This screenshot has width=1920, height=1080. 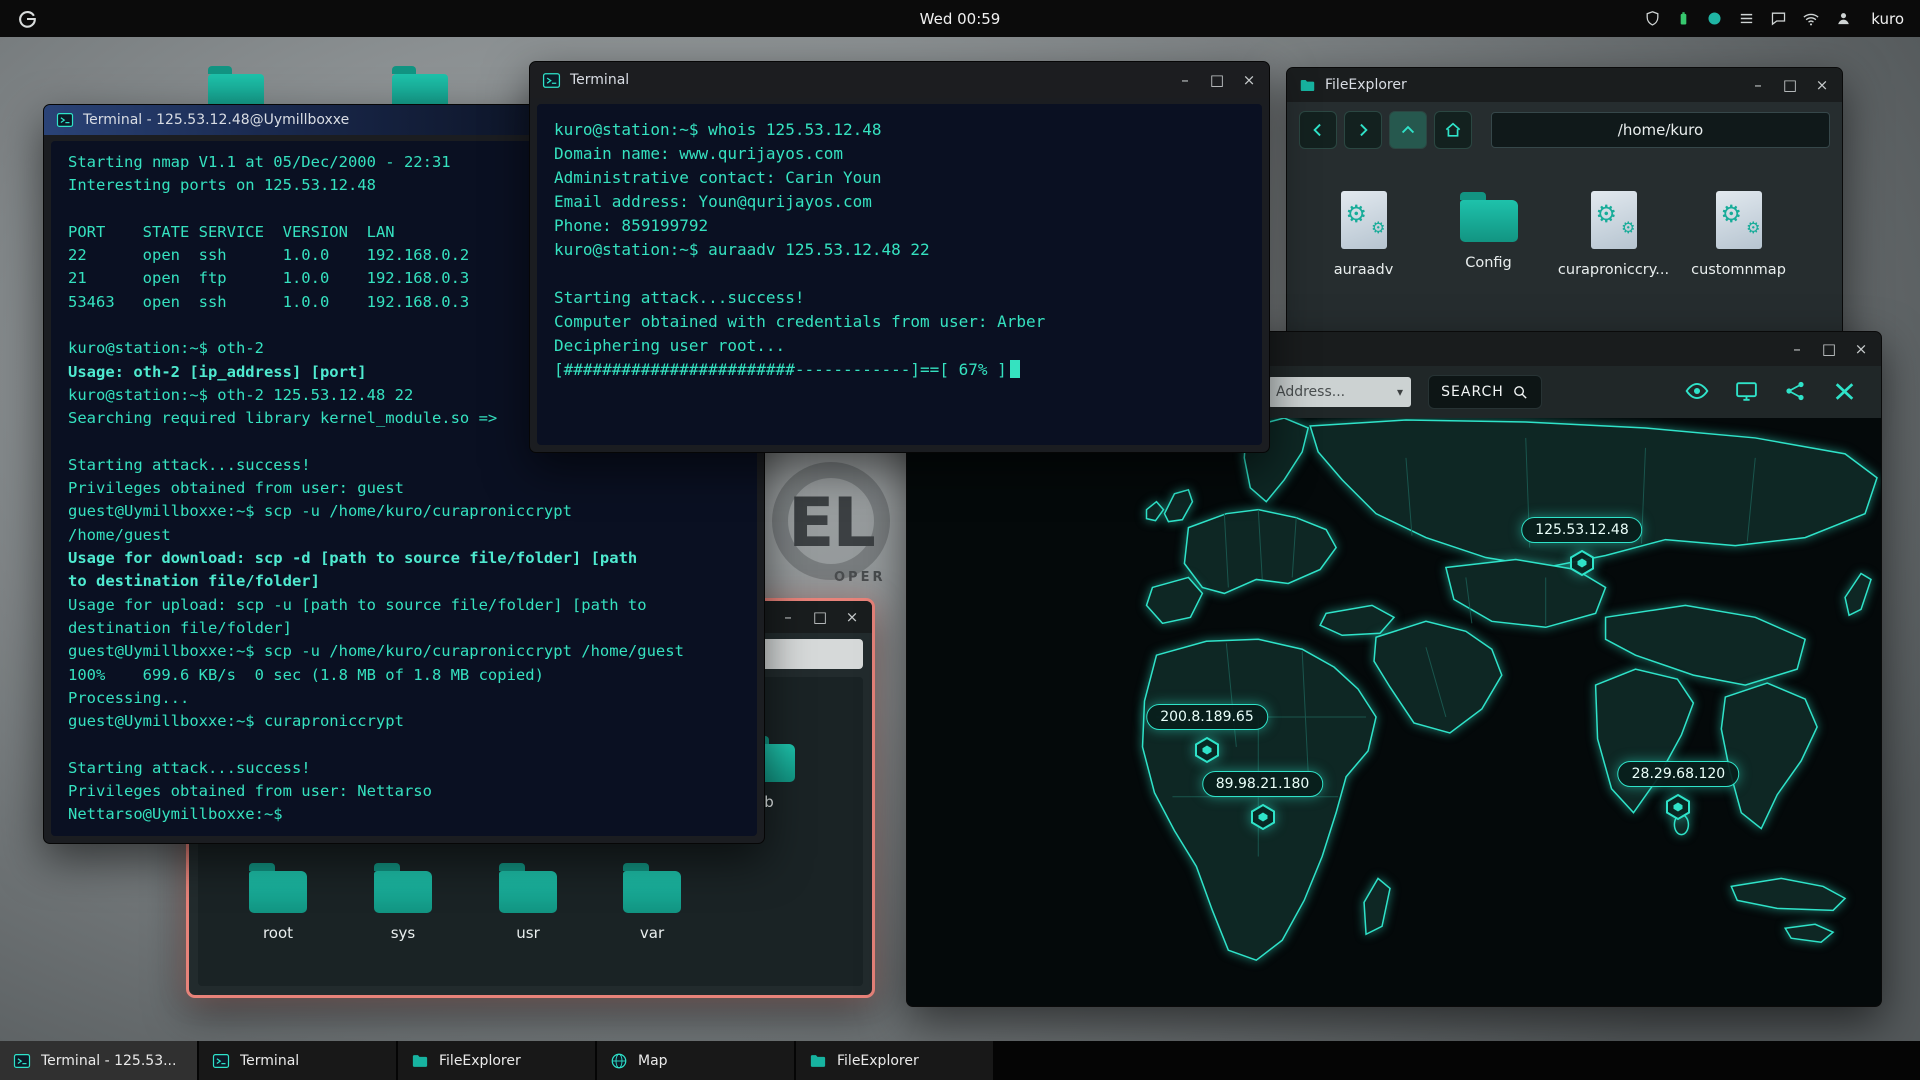 I want to click on file-name: sys, so click(x=403, y=933).